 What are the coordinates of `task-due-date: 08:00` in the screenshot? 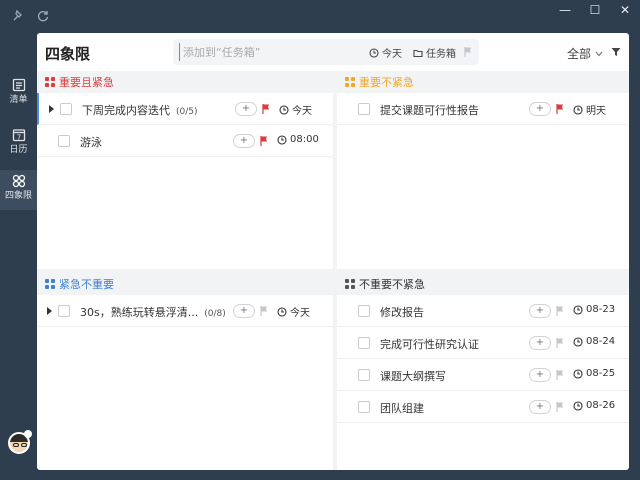 It's located at (298, 139).